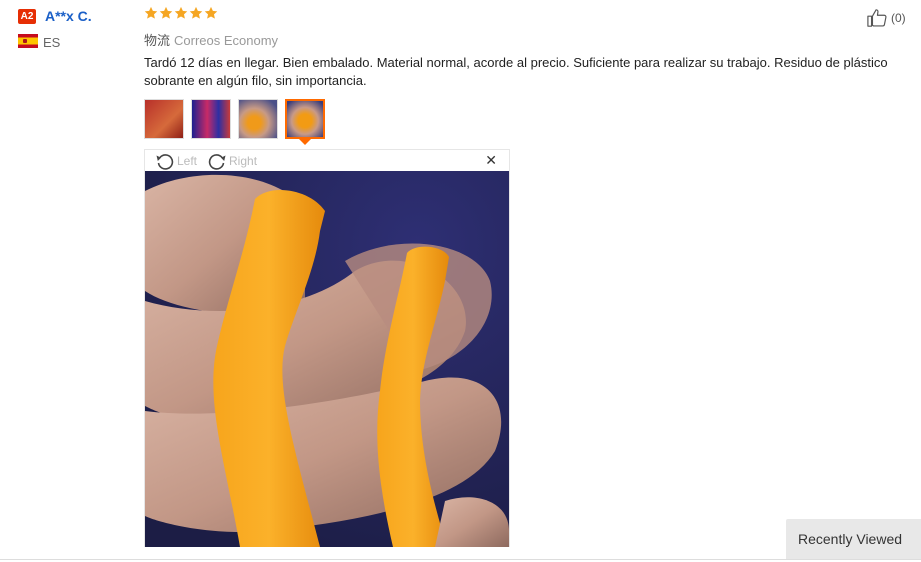 Image resolution: width=921 pixels, height=562 pixels. I want to click on helpful-count: (0), so click(898, 18).